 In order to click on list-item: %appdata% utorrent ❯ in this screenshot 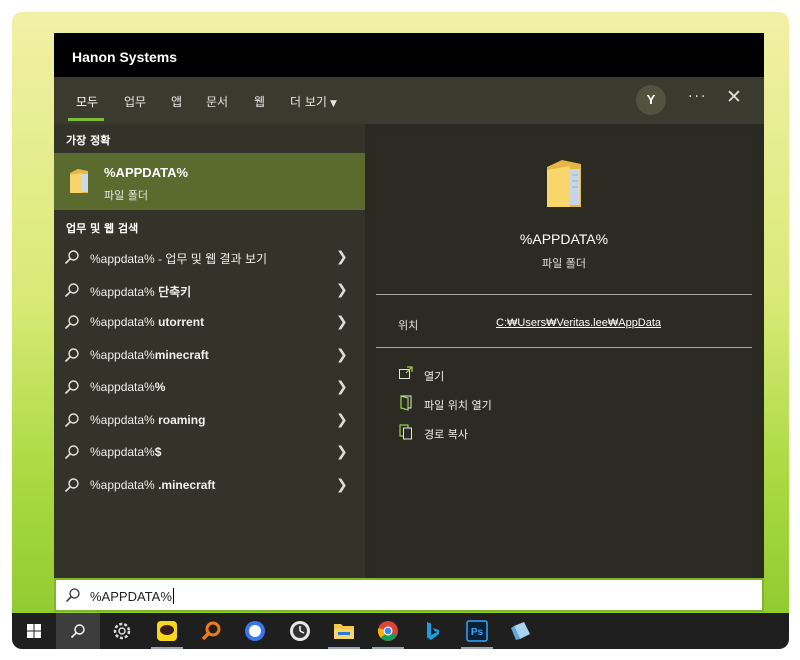, I will do `click(209, 323)`.